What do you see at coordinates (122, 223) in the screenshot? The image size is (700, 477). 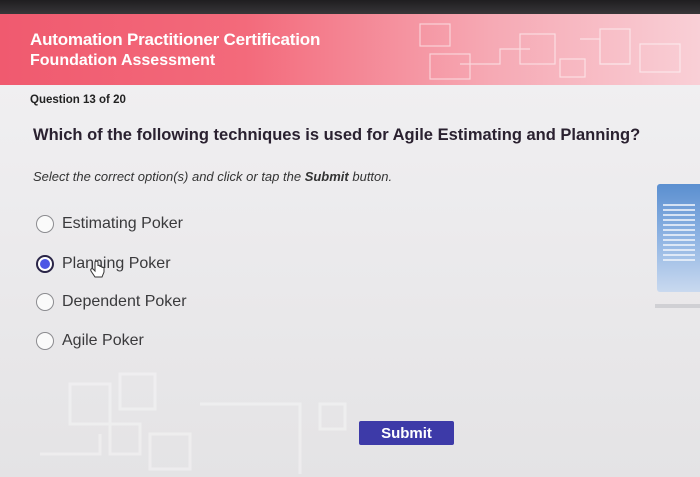 I see `option-label: Estimating Poker` at bounding box center [122, 223].